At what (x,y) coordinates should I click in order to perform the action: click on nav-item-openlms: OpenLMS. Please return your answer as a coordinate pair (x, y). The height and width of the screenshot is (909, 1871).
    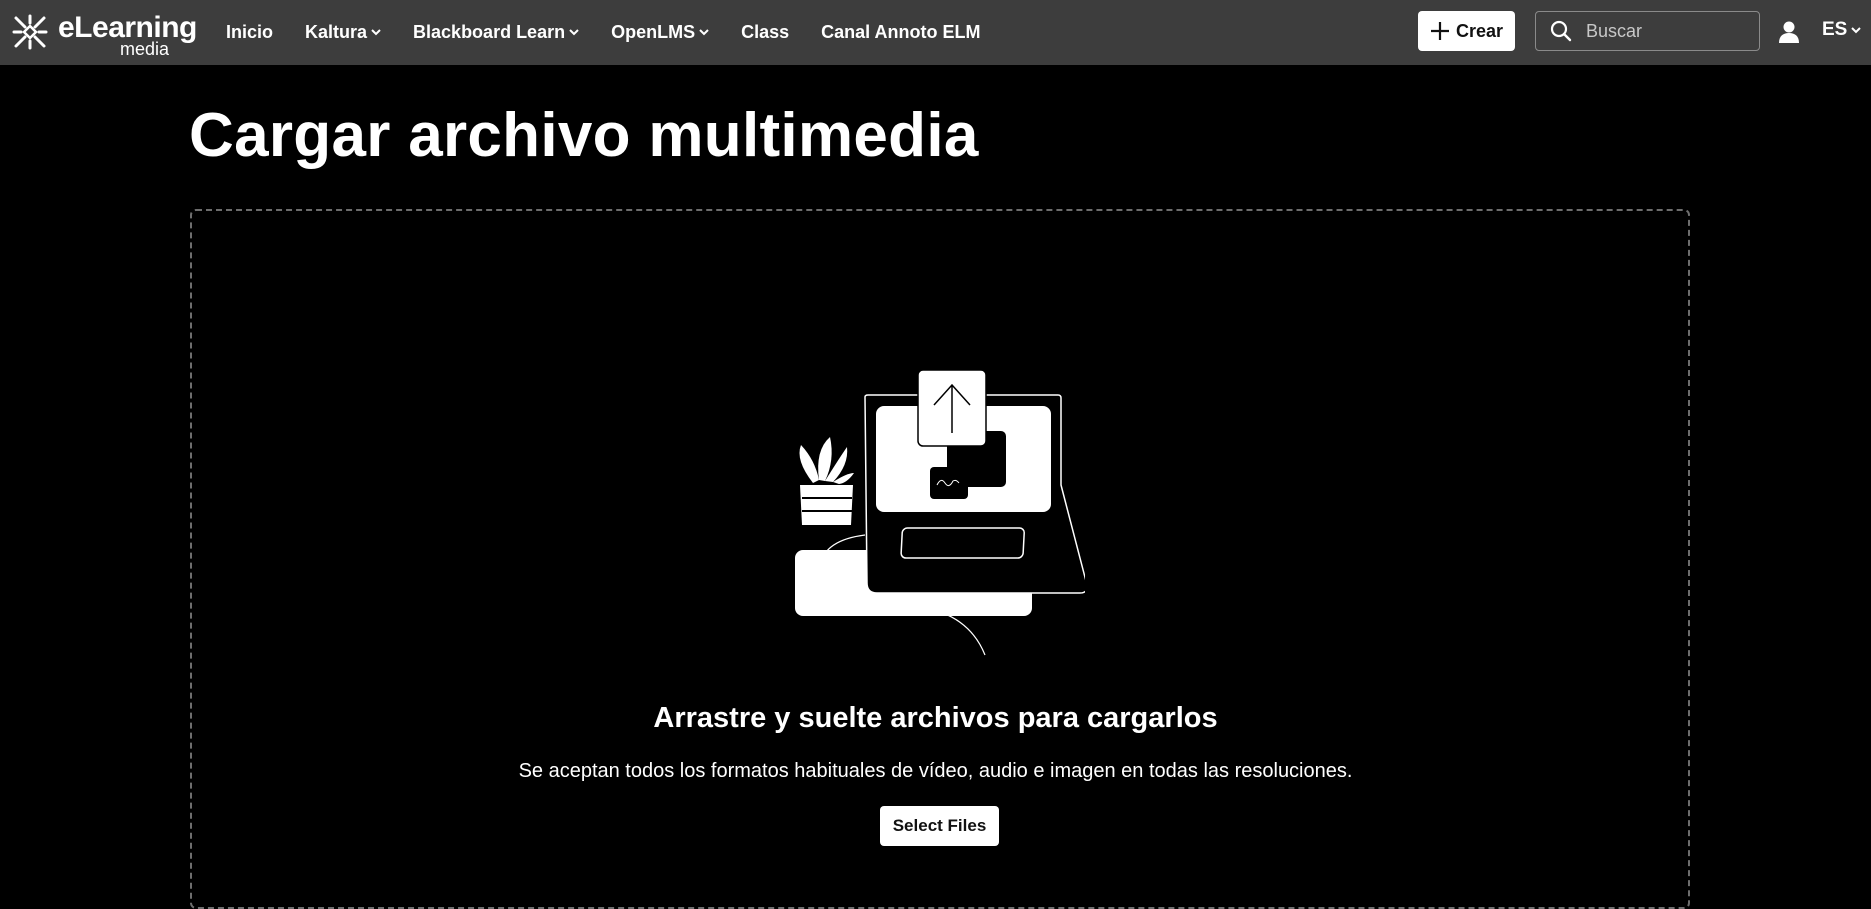
    Looking at the image, I should click on (660, 32).